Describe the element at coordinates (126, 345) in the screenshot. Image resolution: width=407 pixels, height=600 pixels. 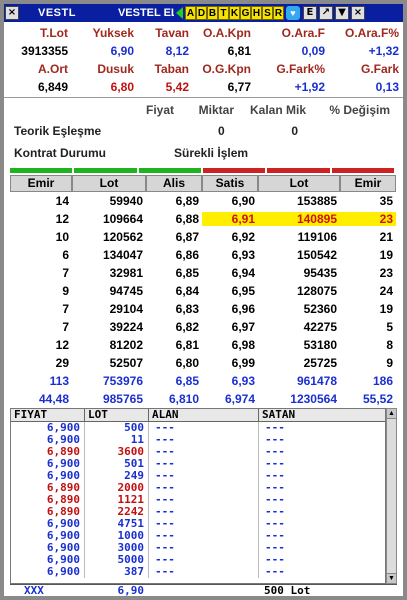
I see `depth-cell: 81202` at that location.